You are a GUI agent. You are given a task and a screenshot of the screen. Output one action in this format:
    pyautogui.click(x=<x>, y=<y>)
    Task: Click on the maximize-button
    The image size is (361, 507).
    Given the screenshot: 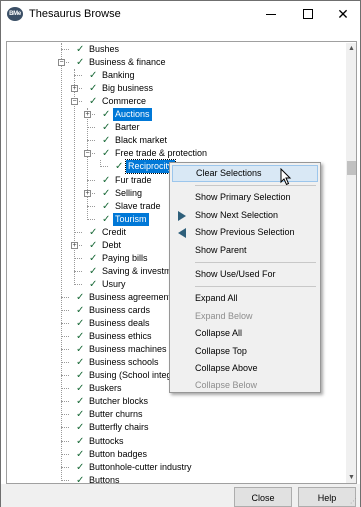 What is the action you would take?
    pyautogui.click(x=308, y=14)
    